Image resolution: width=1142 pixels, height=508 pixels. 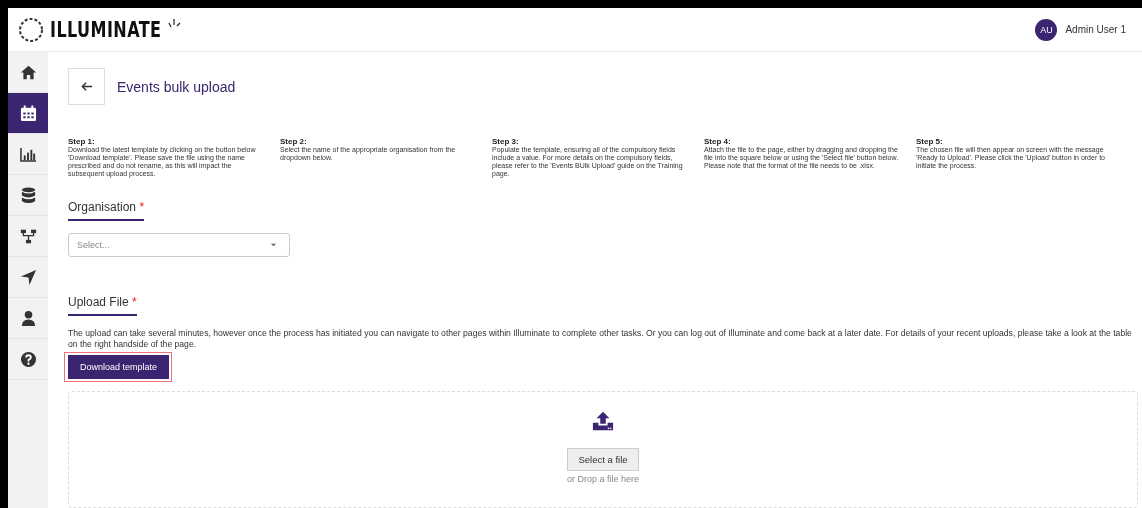 I want to click on rays-icon, so click(x=174, y=22).